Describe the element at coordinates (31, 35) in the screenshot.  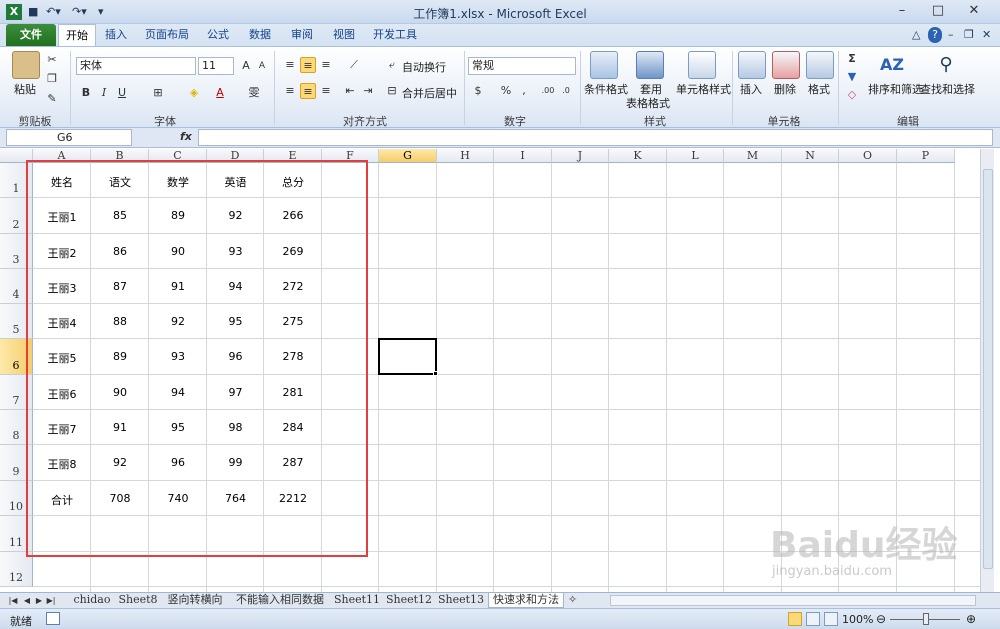
I see `tab-file: 文件` at that location.